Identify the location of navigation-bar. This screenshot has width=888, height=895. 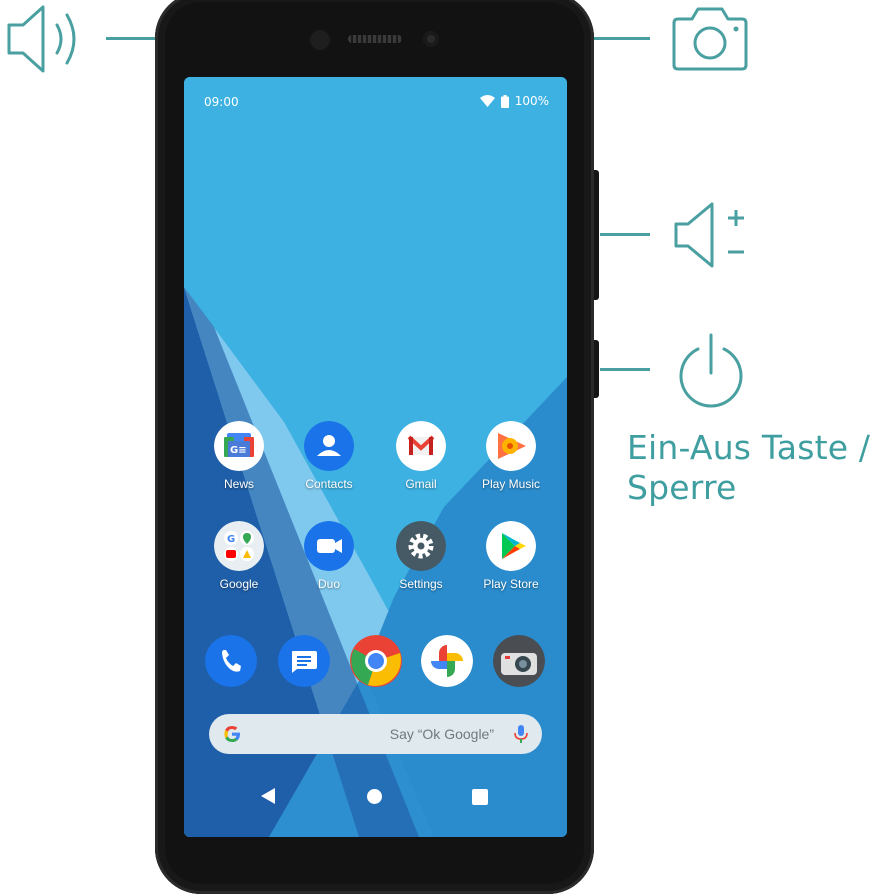
(375, 797).